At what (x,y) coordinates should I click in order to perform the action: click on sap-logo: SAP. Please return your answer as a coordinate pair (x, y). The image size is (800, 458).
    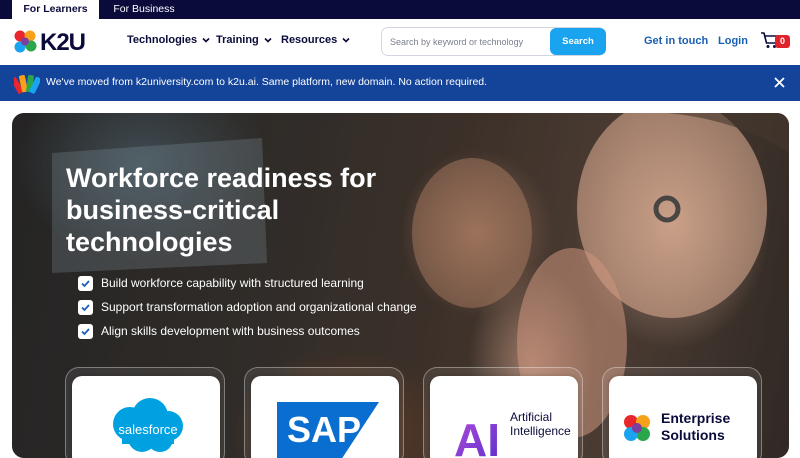
    Looking at the image, I should click on (328, 430).